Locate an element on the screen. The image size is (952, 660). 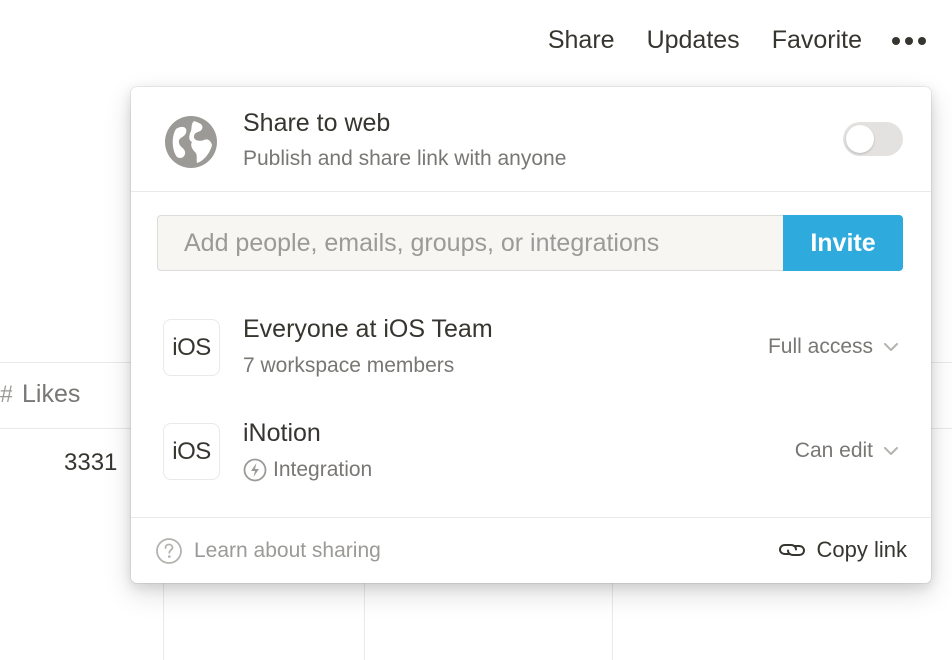
toggle-knob is located at coordinates (860, 139).